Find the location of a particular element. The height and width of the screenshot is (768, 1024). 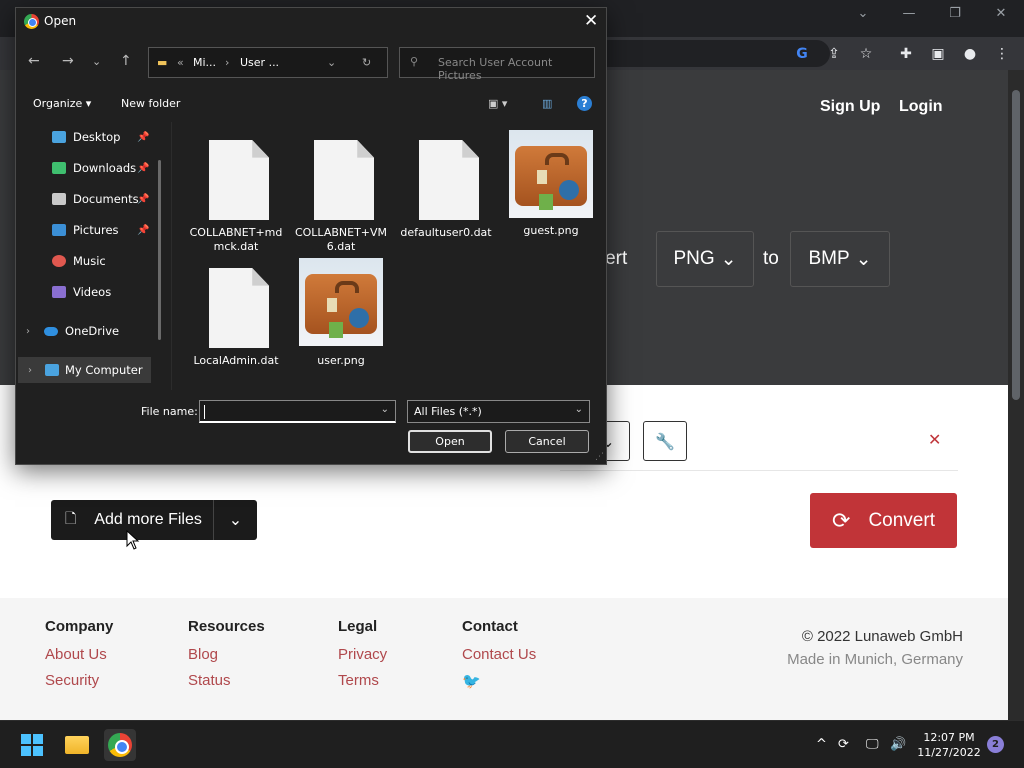

scrollbar-thumb is located at coordinates (1016, 245).